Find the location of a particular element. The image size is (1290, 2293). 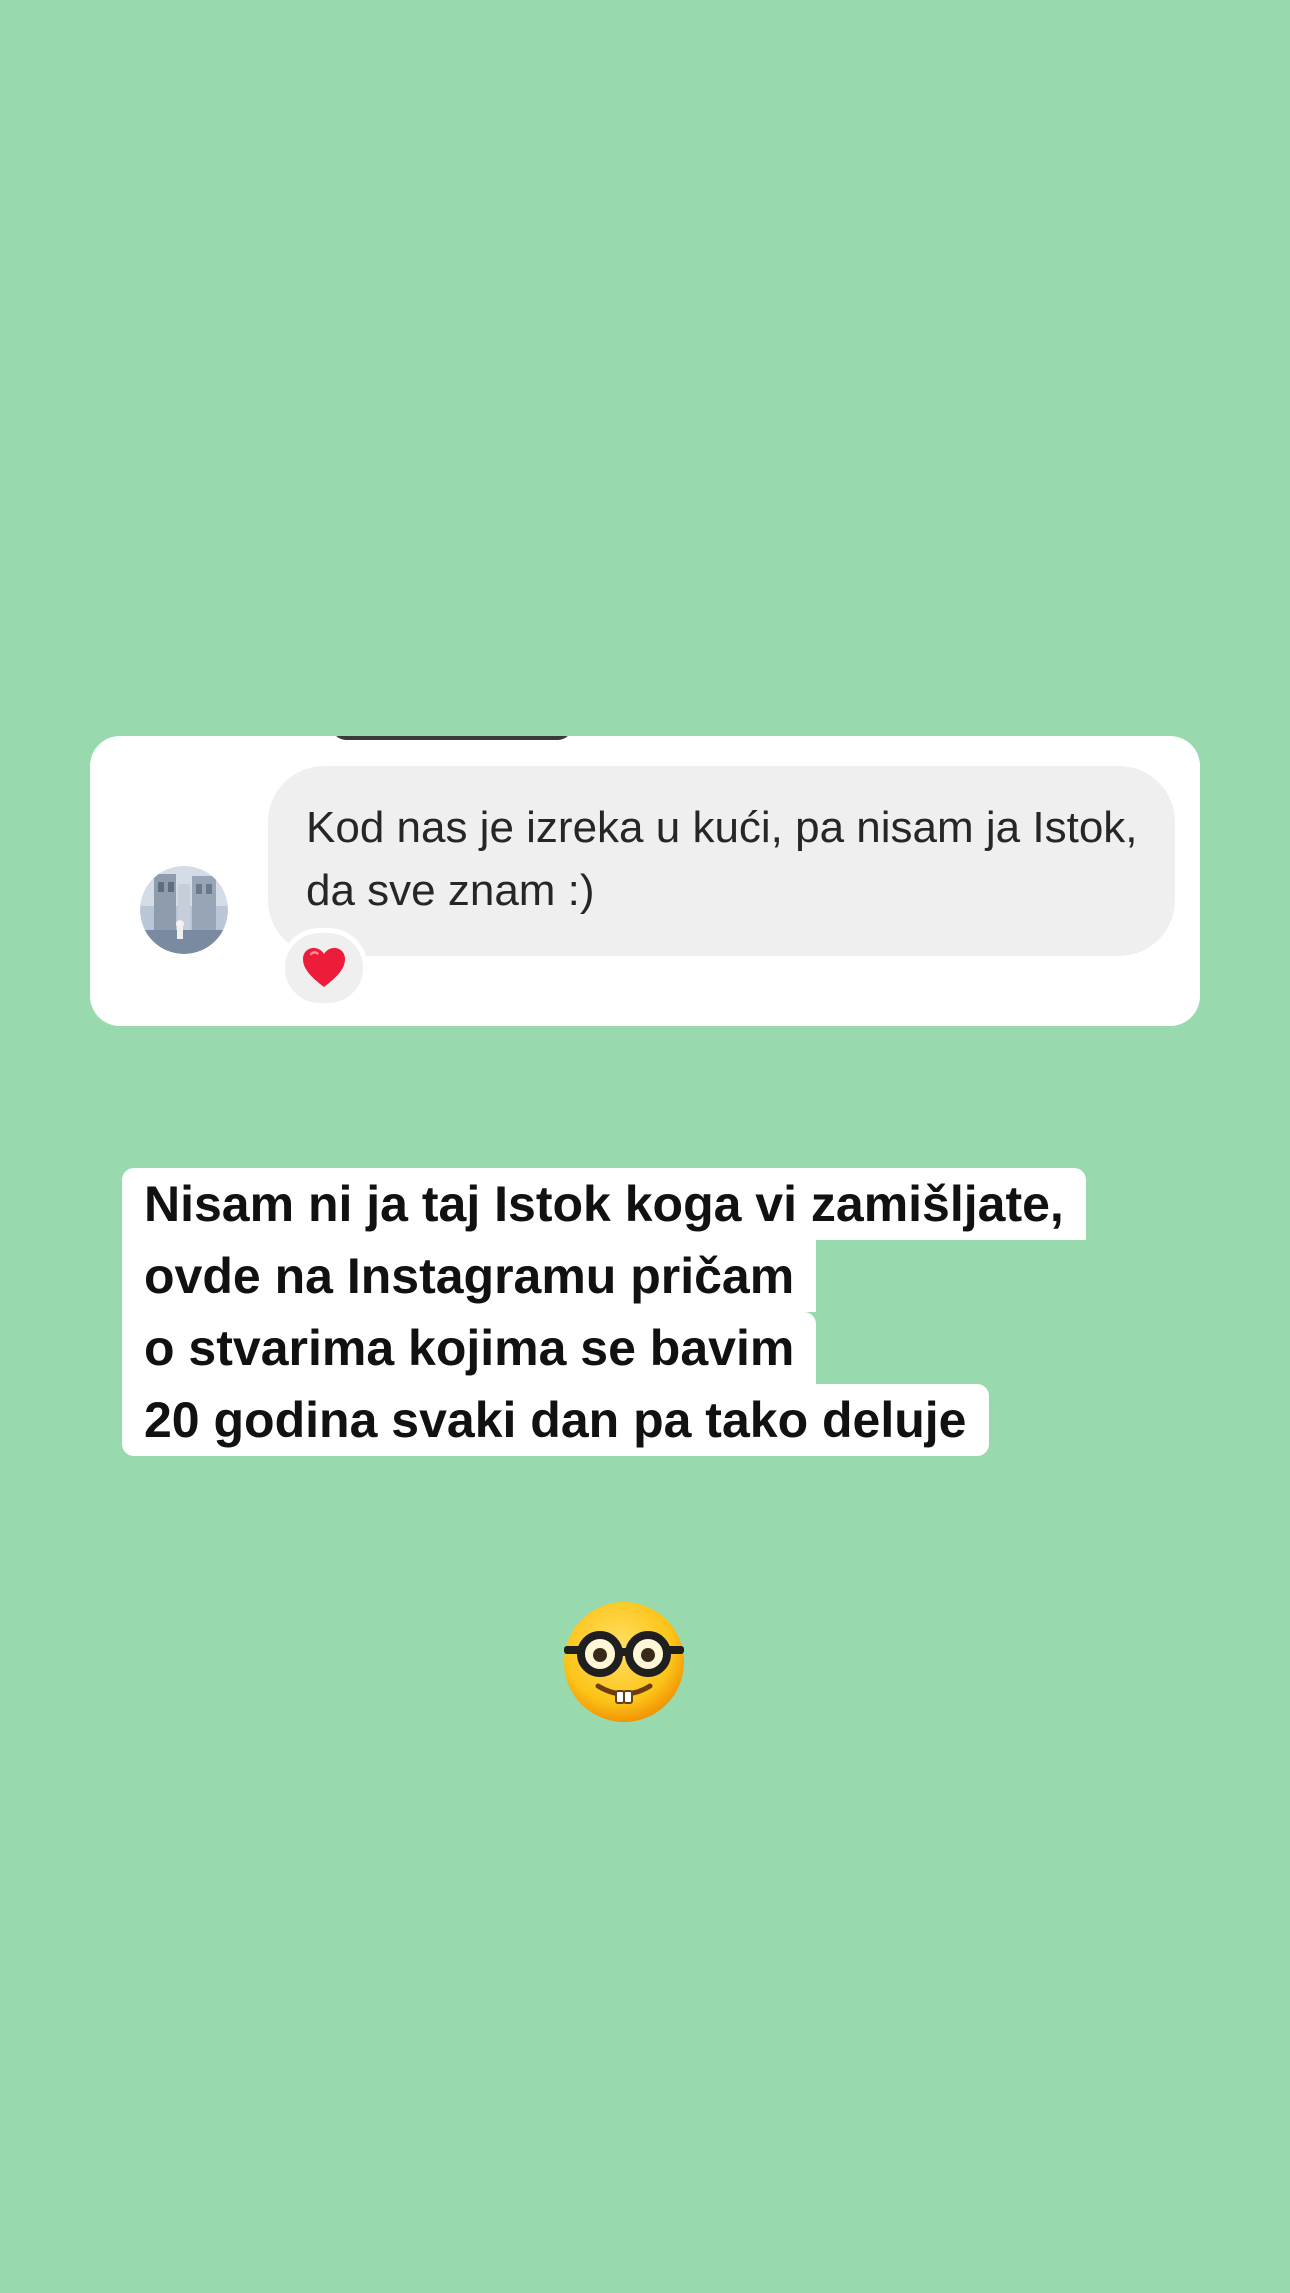

avatar is located at coordinates (184, 910).